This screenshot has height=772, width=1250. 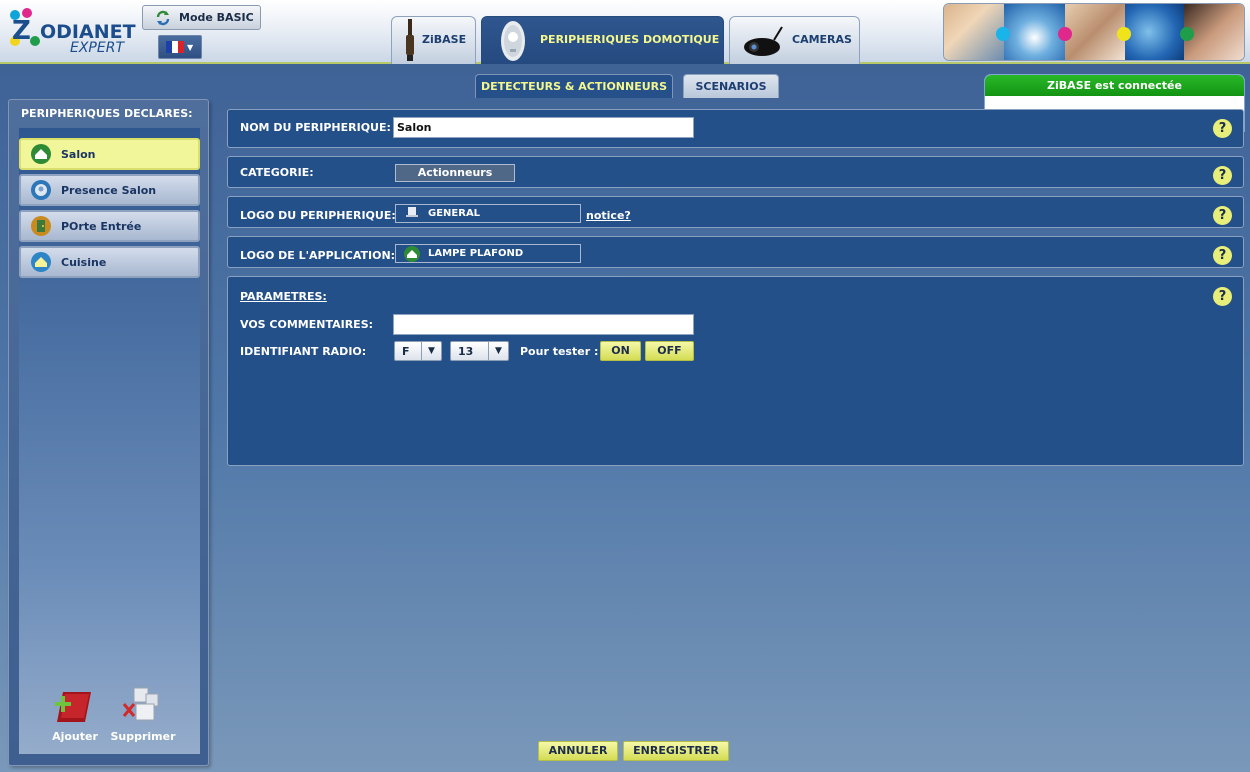 What do you see at coordinates (735, 212) in the screenshot?
I see `device-logo-row: LOGO DU PERIPHERIQUE: GENERAL notice? ?` at bounding box center [735, 212].